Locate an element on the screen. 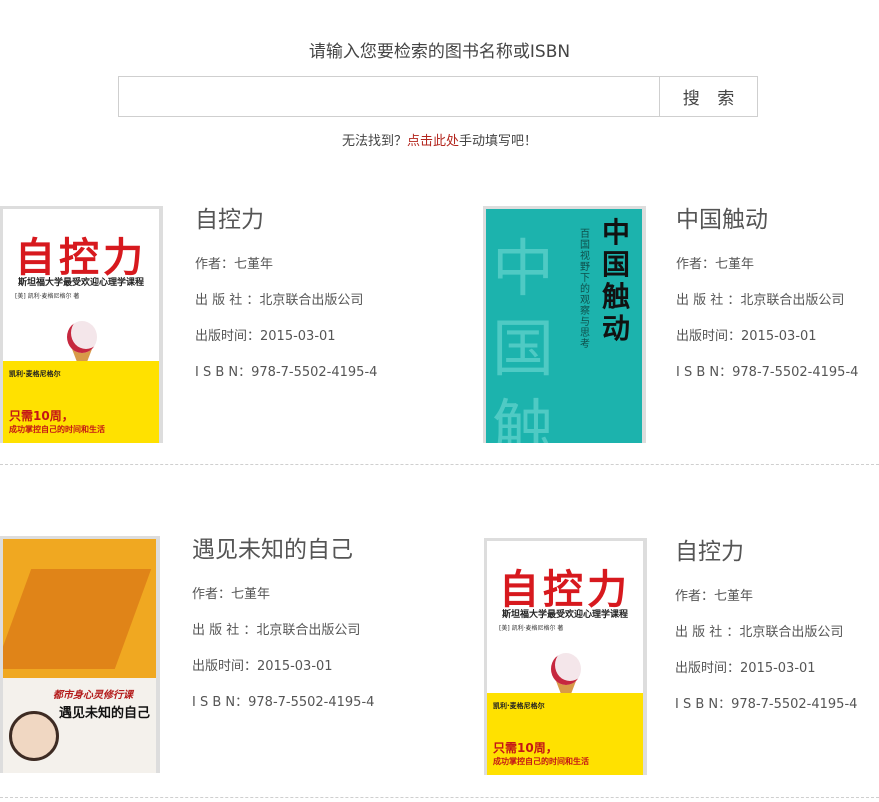 This screenshot has height=802, width=879. cover-series: 都市身心灵修行课 is located at coordinates (93, 695).